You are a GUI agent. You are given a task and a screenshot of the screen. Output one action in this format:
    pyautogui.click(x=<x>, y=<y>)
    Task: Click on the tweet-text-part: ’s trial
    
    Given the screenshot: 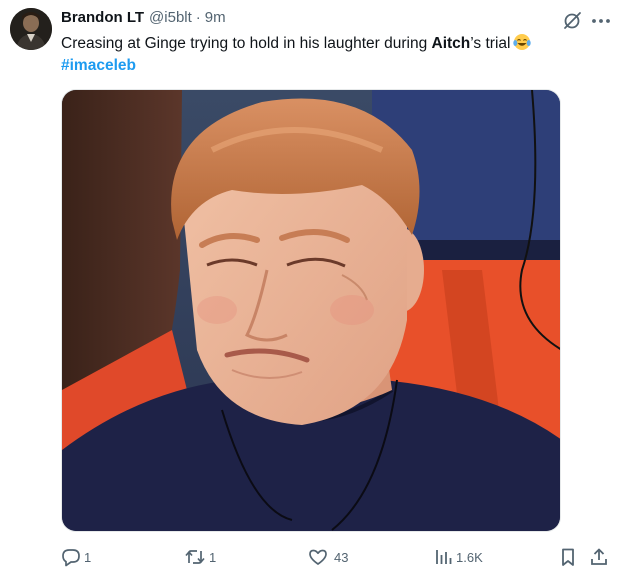 What is the action you would take?
    pyautogui.click(x=490, y=43)
    